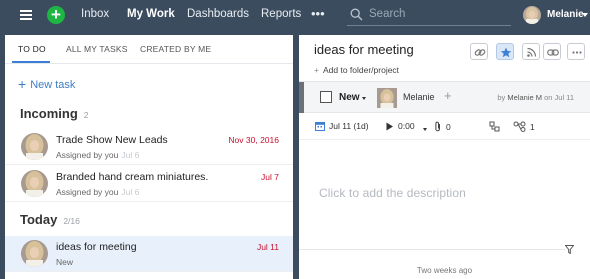  What do you see at coordinates (49, 113) in the screenshot?
I see `section-title: Incoming` at bounding box center [49, 113].